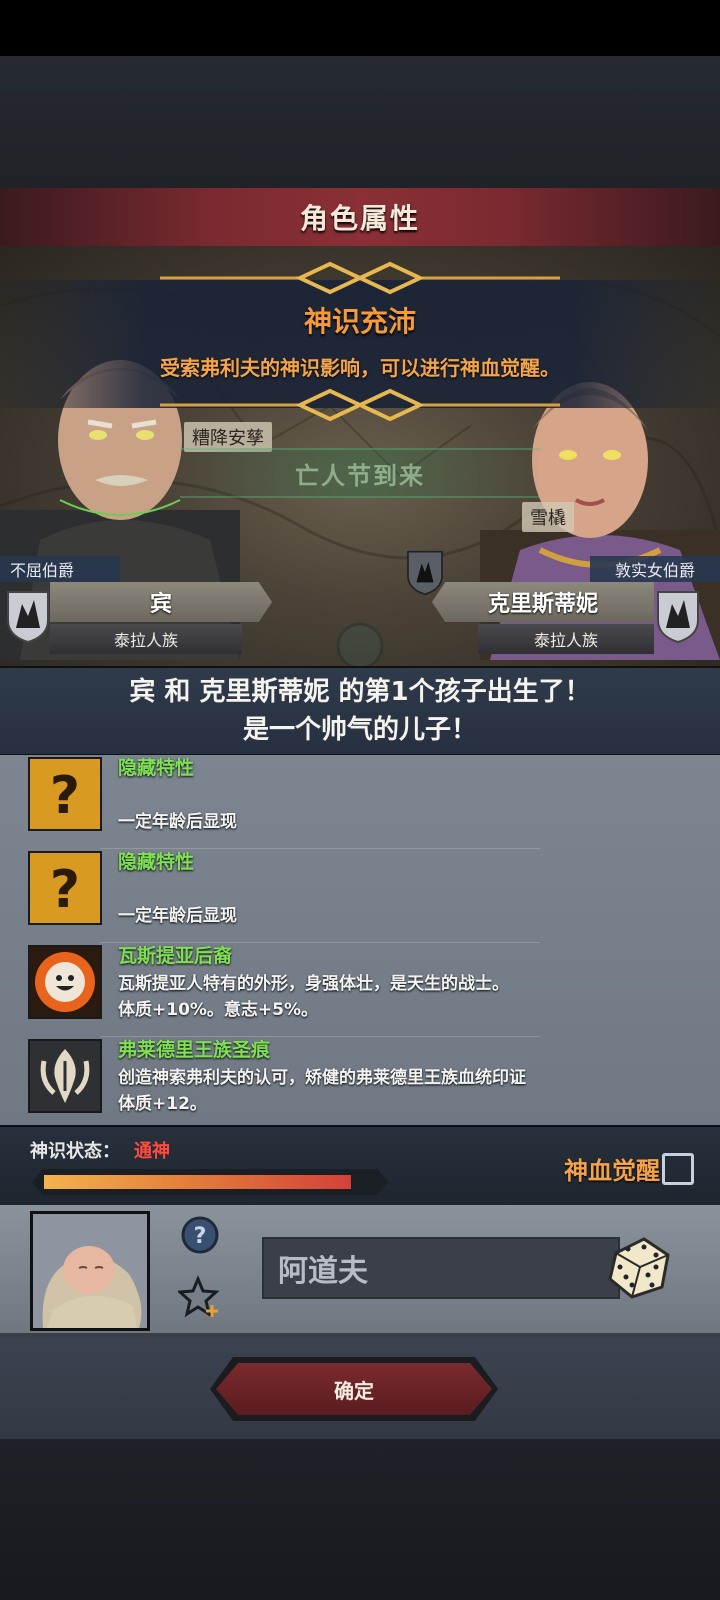 Image resolution: width=720 pixels, height=1600 pixels. What do you see at coordinates (359, 730) in the screenshot?
I see `birth-line-2: 是一个帅气的儿子！` at bounding box center [359, 730].